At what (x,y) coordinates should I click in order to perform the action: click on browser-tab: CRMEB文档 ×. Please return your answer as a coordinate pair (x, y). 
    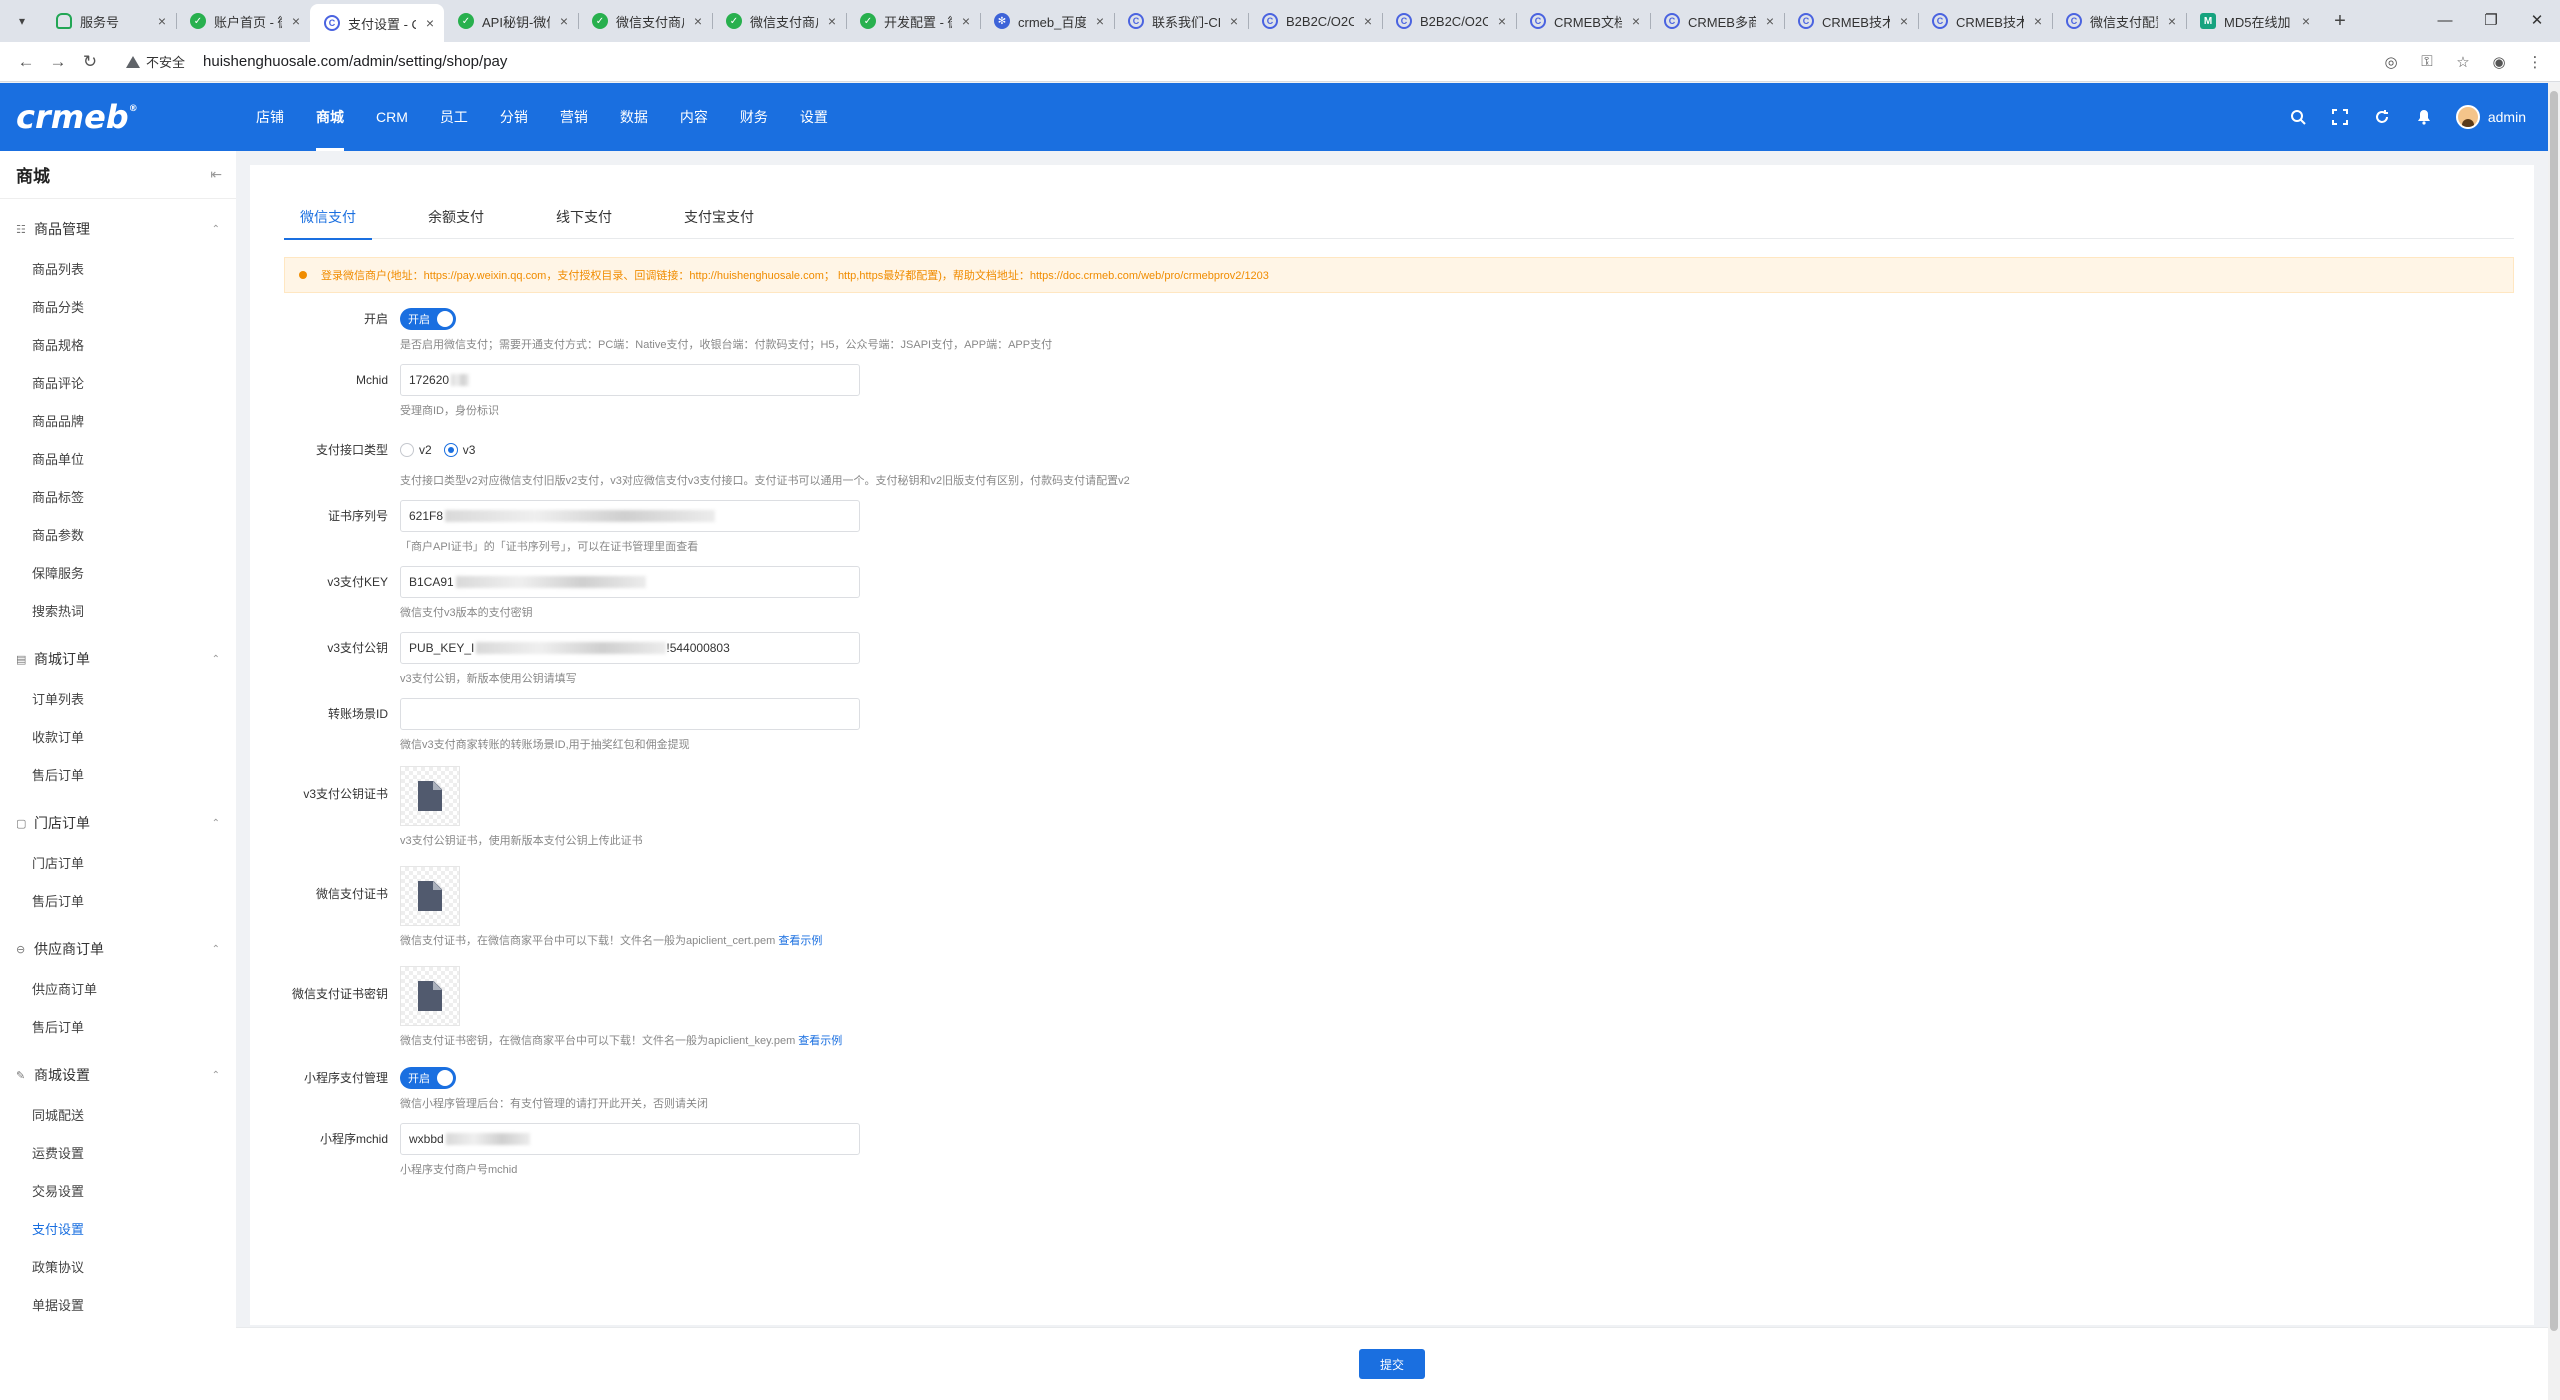
    Looking at the image, I should click on (1583, 21).